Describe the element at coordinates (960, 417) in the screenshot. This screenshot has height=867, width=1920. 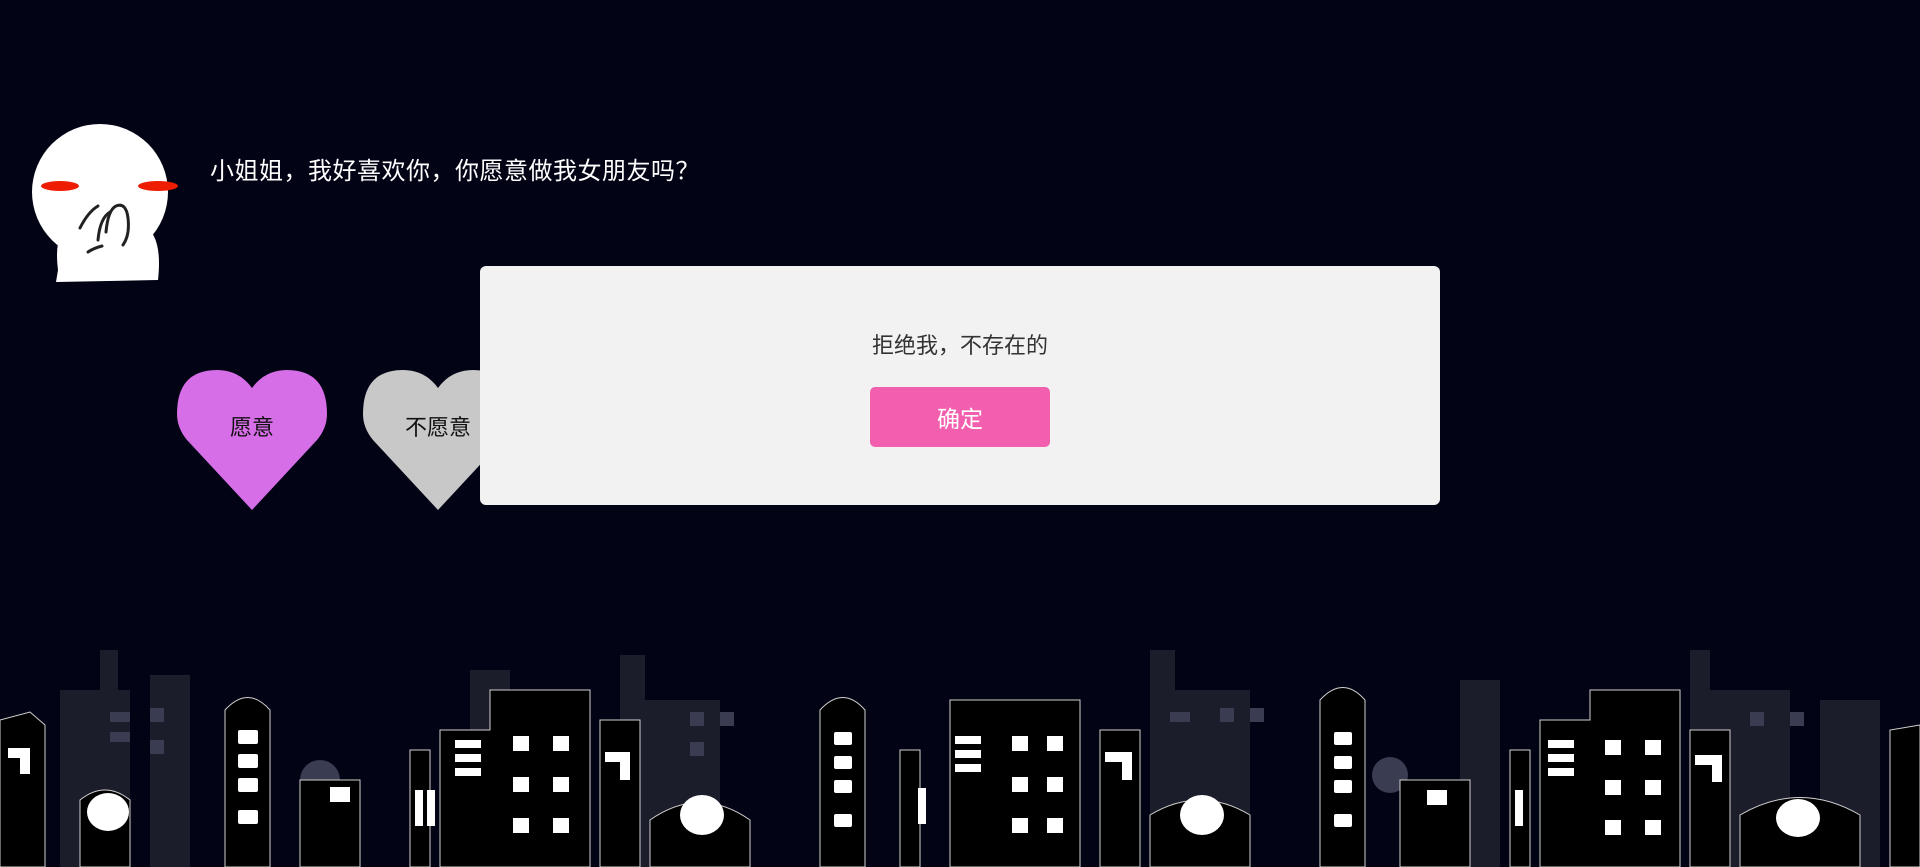
I see `confirm-button: 确定` at that location.